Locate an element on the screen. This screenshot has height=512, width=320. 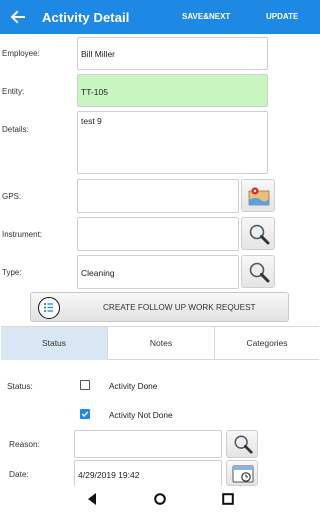
activity-done-label: Activity Done is located at coordinates (133, 386).